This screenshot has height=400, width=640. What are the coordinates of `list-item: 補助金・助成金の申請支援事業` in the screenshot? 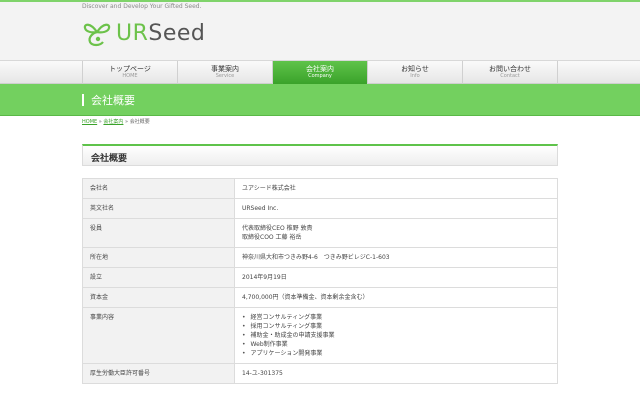 It's located at (396, 335).